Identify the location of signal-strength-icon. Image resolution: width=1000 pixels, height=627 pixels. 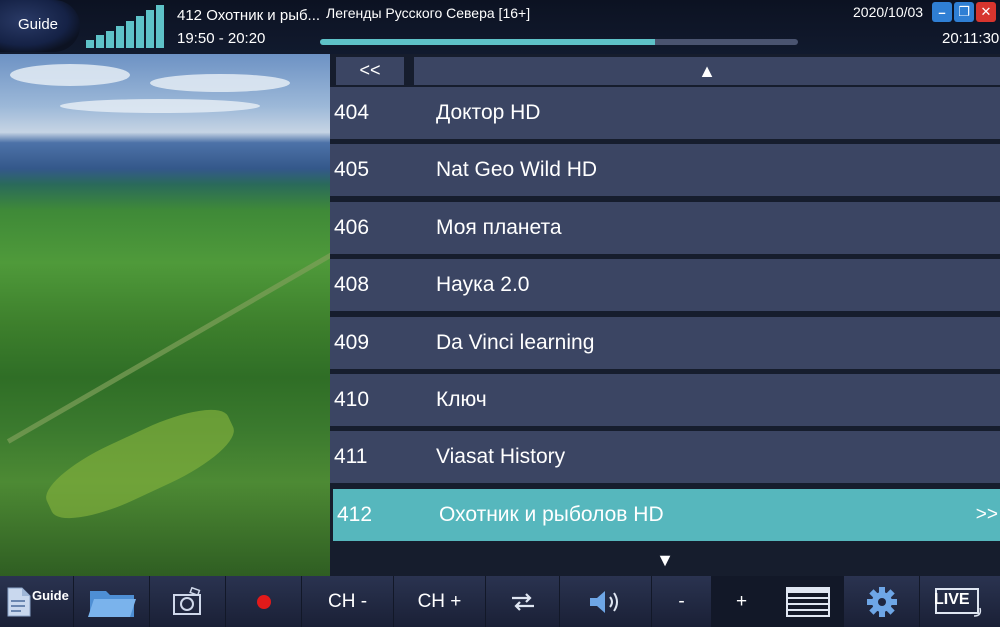
(129, 25).